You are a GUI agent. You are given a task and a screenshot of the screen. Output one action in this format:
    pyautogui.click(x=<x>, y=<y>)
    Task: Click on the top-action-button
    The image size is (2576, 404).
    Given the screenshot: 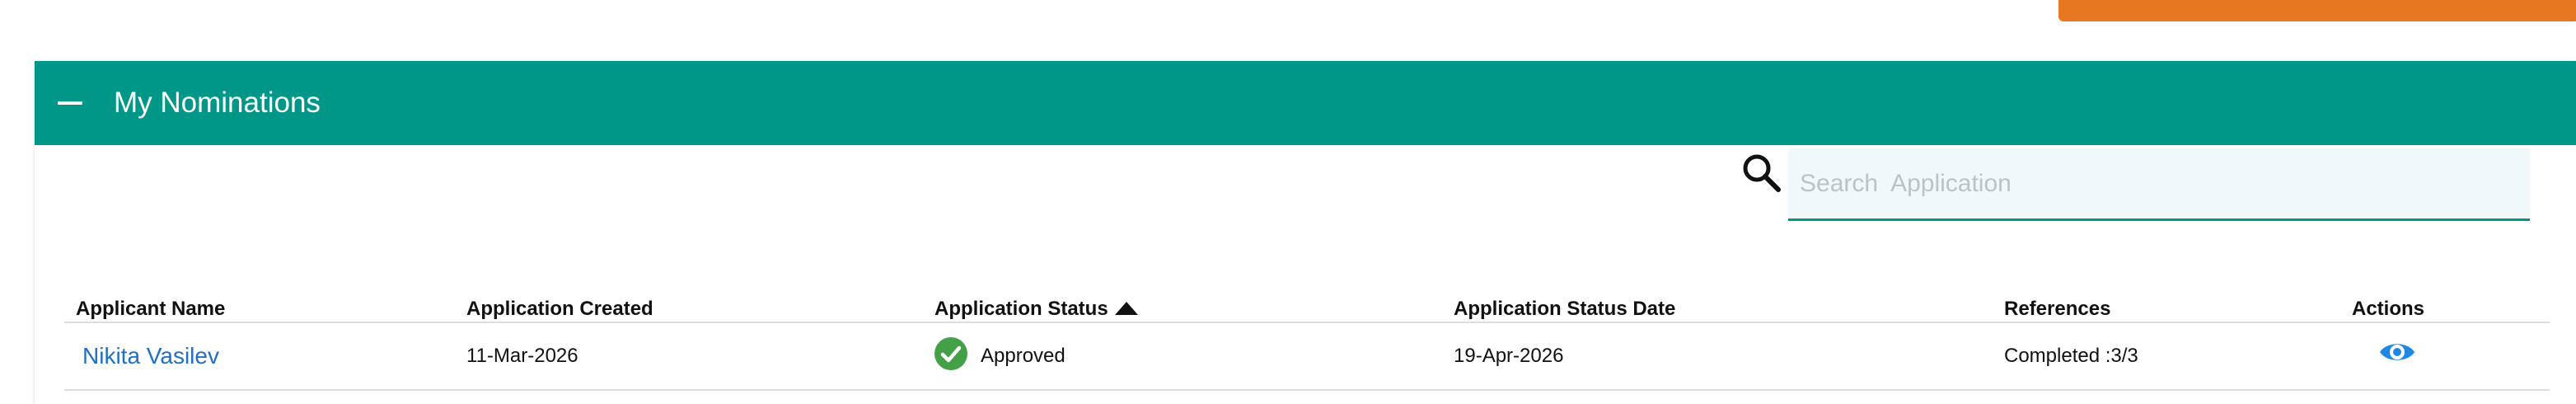 What is the action you would take?
    pyautogui.click(x=2317, y=10)
    